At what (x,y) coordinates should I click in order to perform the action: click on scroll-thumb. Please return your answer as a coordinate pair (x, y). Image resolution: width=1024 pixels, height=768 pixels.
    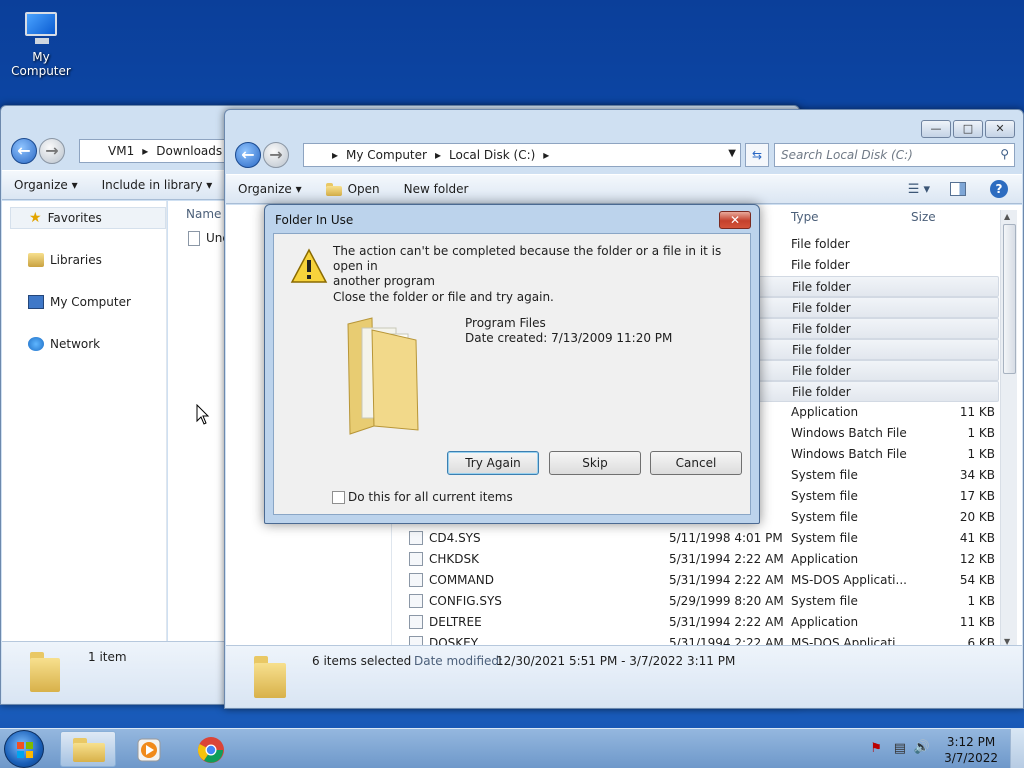
    Looking at the image, I should click on (1009, 299).